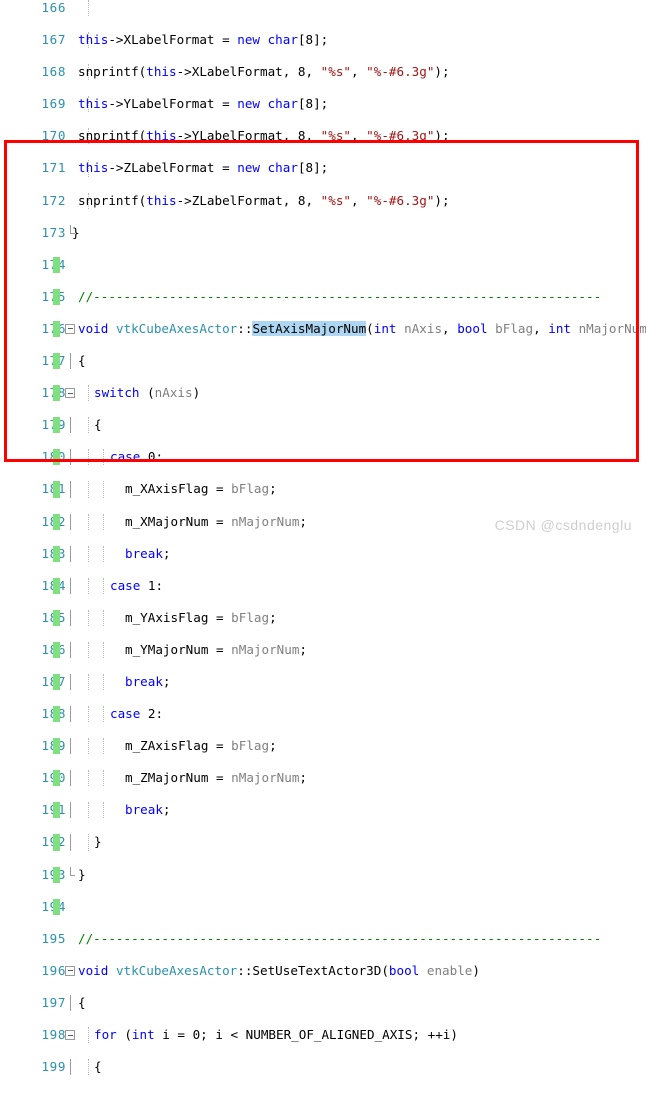  I want to click on code-line: 189 m_ZAxisFlag = bFlag;, so click(323, 746).